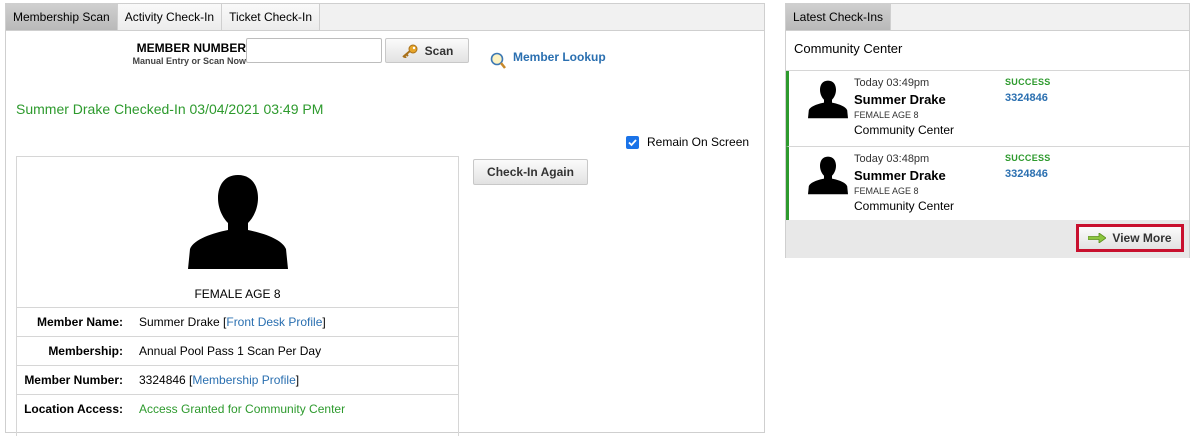 Image resolution: width=1195 pixels, height=436 pixels. What do you see at coordinates (166, 380) in the screenshot?
I see `member-number-text: 3324846 [` at bounding box center [166, 380].